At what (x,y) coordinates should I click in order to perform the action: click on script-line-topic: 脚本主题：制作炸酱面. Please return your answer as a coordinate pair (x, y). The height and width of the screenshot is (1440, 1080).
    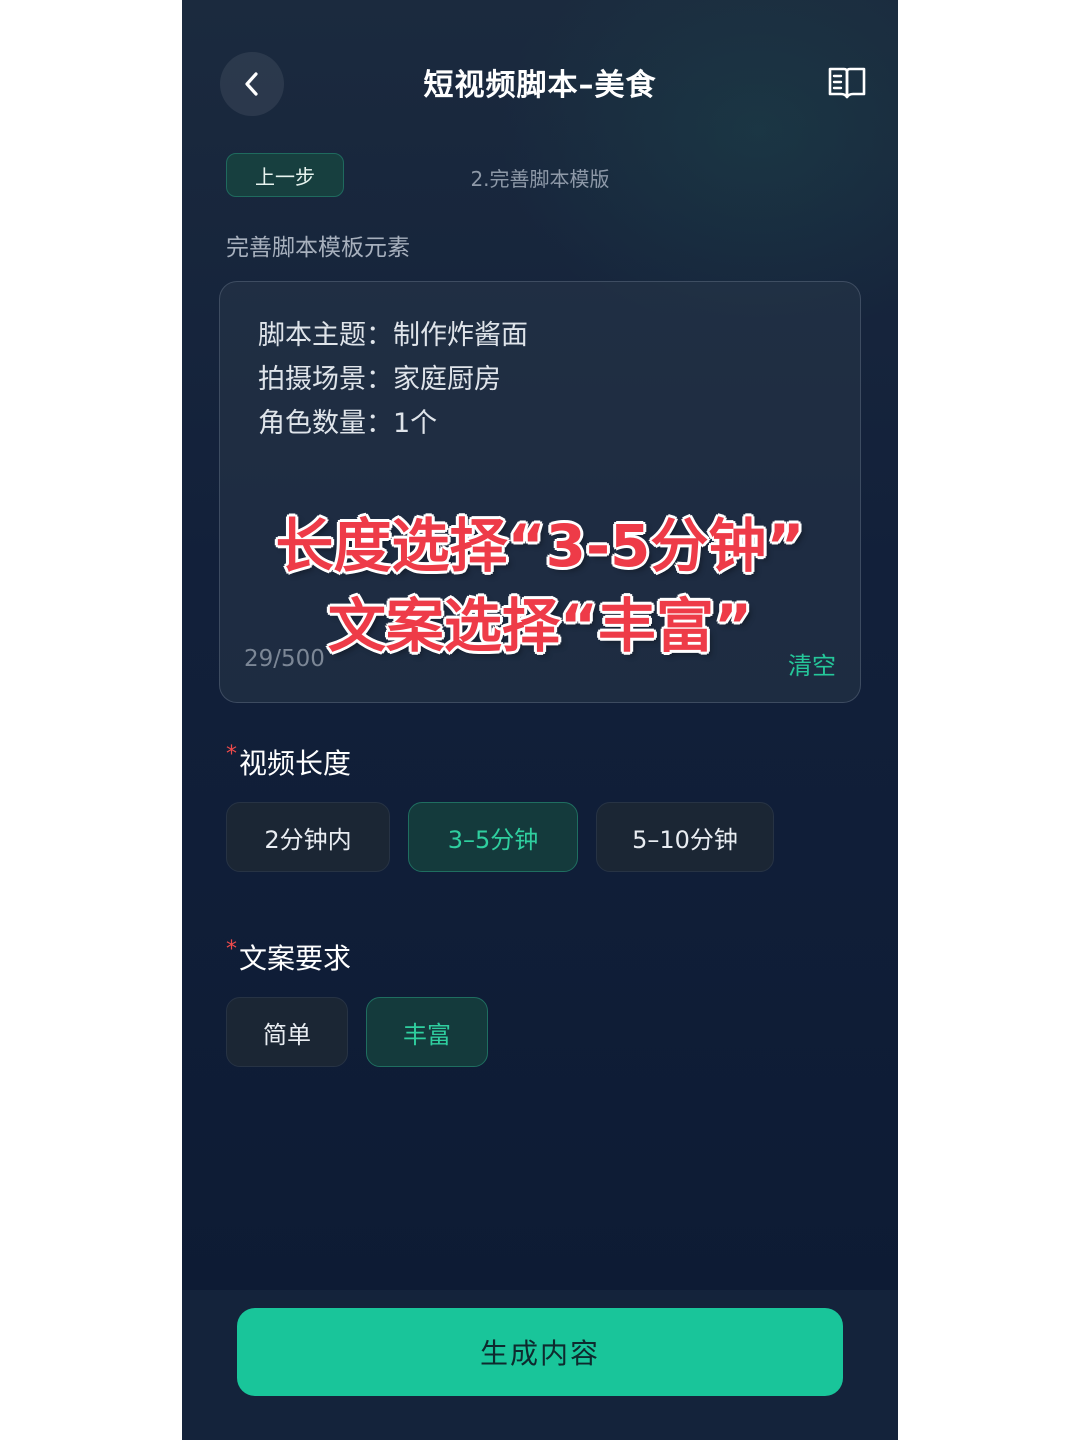
    Looking at the image, I should click on (393, 335).